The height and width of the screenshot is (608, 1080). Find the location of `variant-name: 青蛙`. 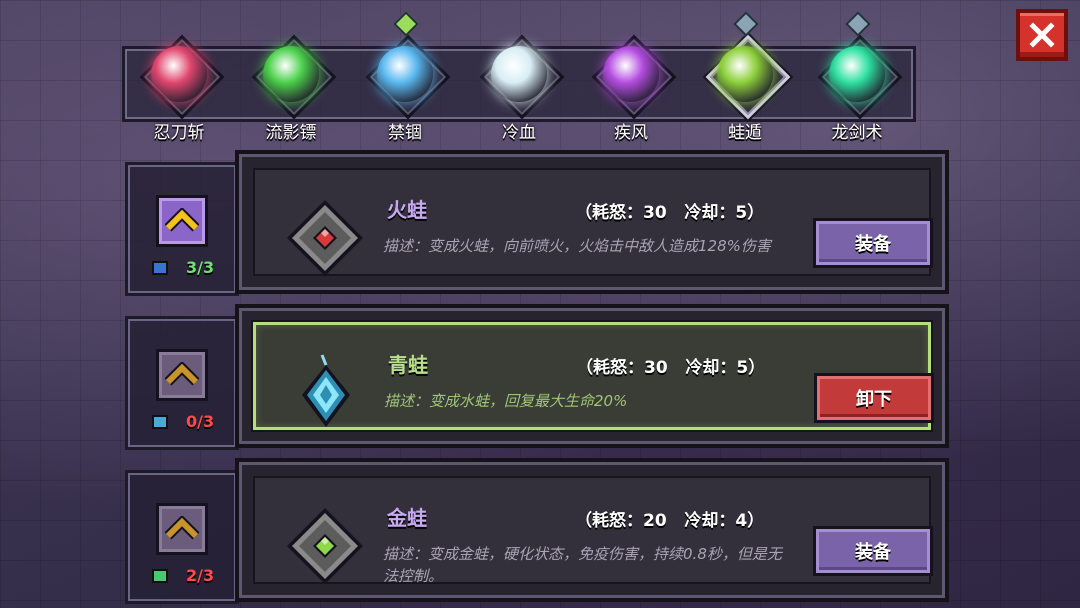

variant-name: 青蛙 is located at coordinates (408, 365).